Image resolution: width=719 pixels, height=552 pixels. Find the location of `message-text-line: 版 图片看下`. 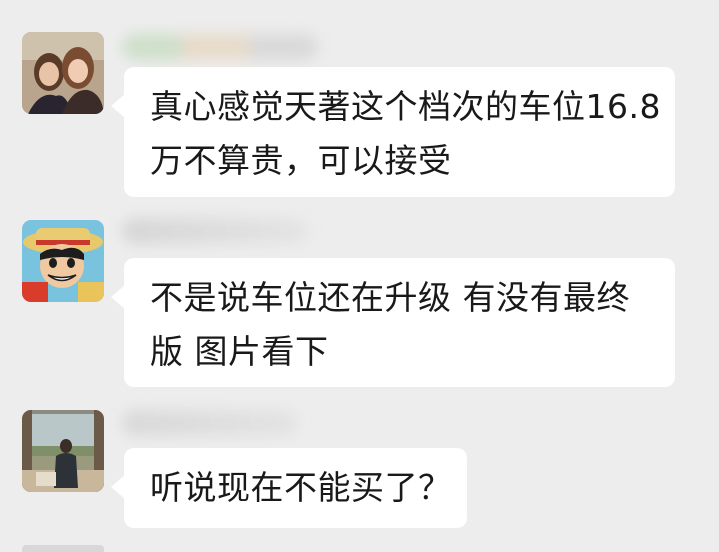

message-text-line: 版 图片看下 is located at coordinates (239, 351).